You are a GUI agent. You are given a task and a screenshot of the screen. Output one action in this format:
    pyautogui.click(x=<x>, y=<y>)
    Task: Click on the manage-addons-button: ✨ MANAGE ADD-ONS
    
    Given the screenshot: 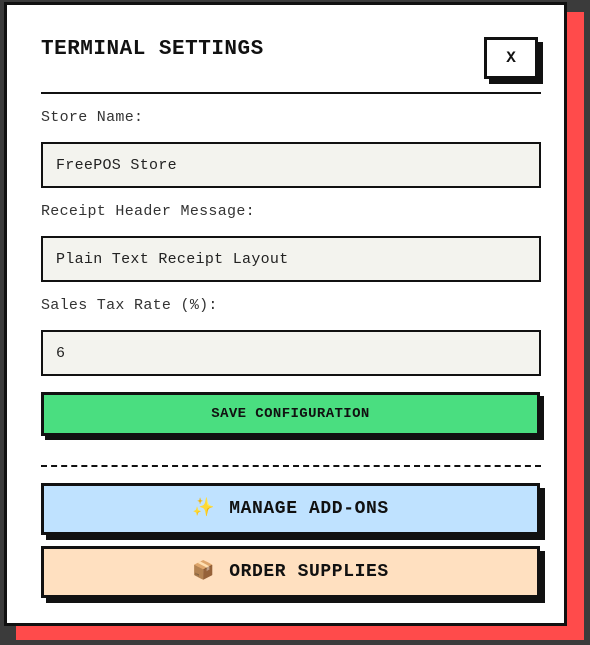 What is the action you would take?
    pyautogui.click(x=290, y=509)
    